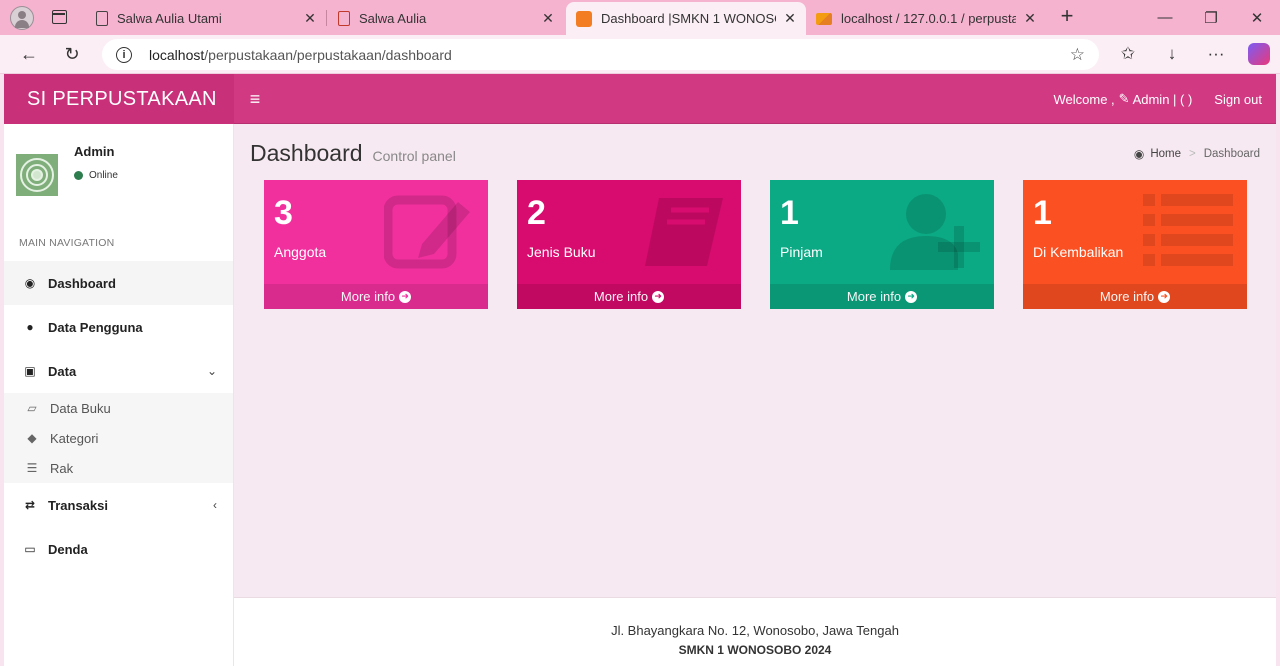 Image resolution: width=1280 pixels, height=666 pixels. What do you see at coordinates (1211, 17) in the screenshot?
I see `restore-button: ❐` at bounding box center [1211, 17].